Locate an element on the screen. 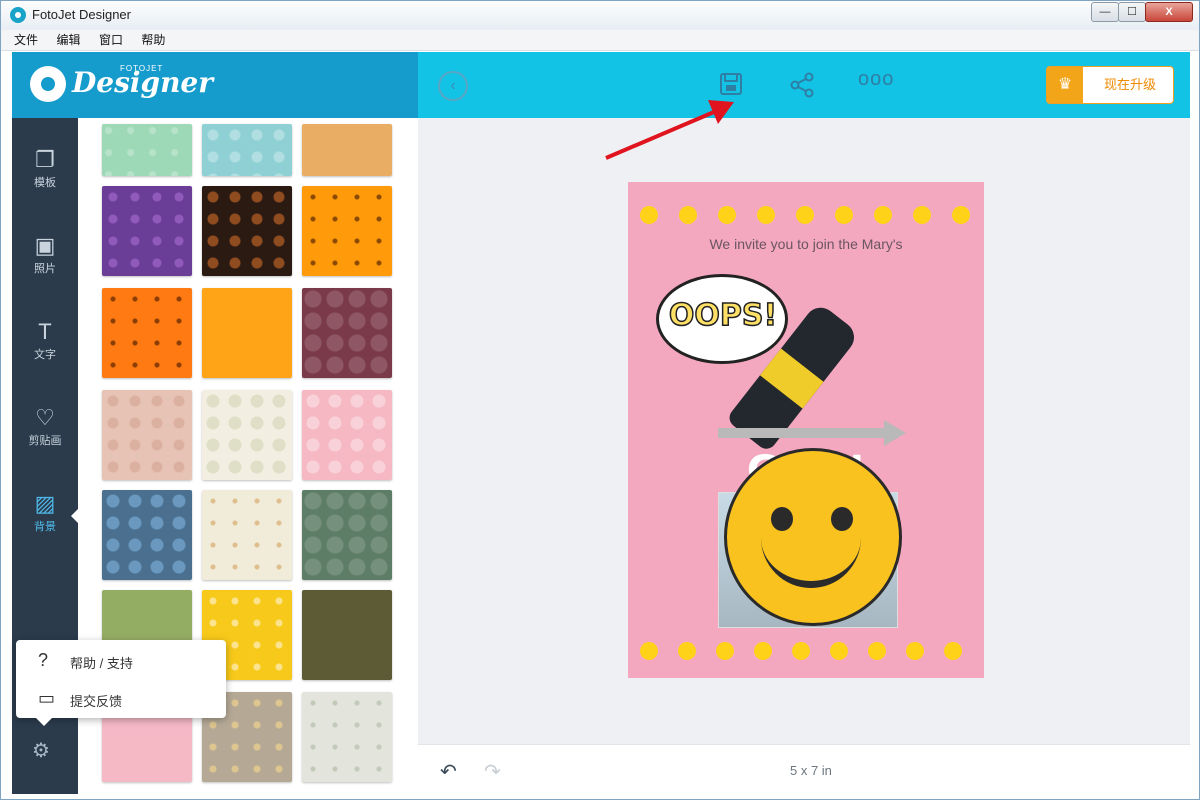 The image size is (1200, 800). invite-text: We invite you to join the Mary's is located at coordinates (806, 244).